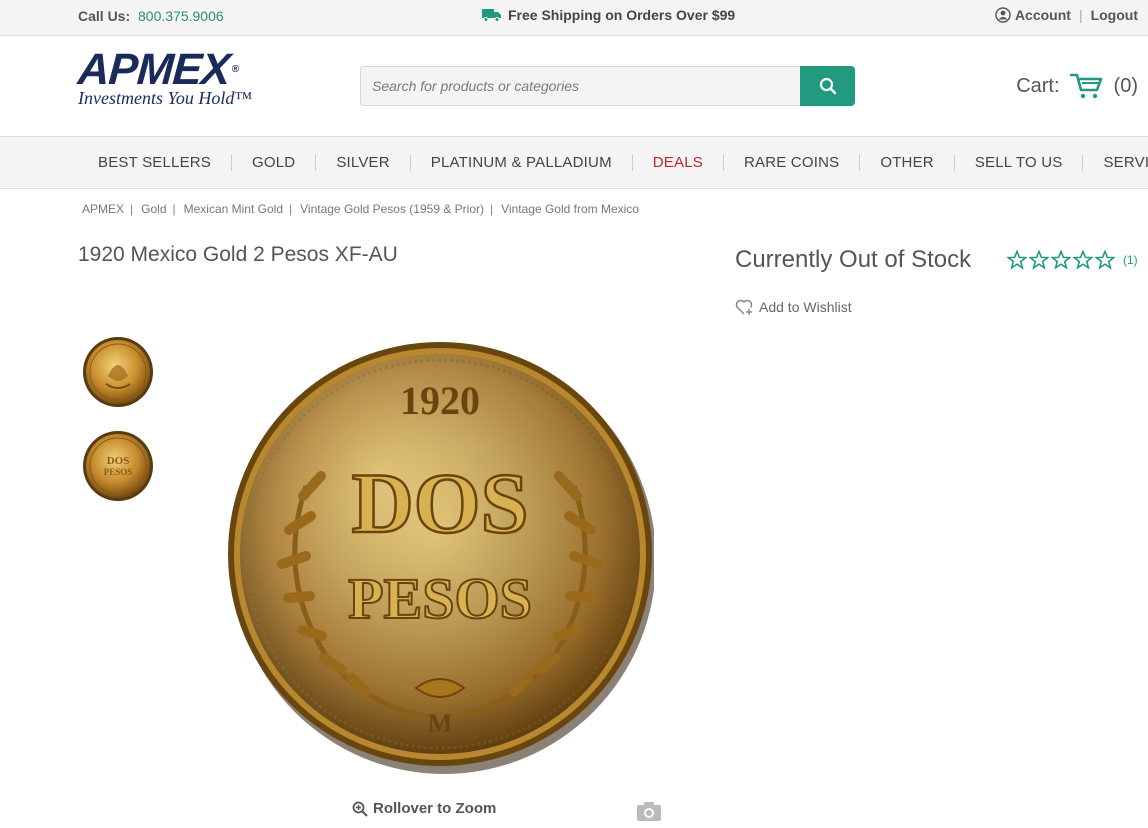 The image size is (1148, 828). What do you see at coordinates (1072, 260) in the screenshot?
I see `rating-stars: (1)` at bounding box center [1072, 260].